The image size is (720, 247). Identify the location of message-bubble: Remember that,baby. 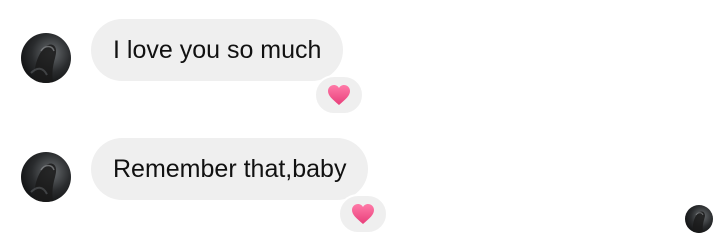
(230, 169).